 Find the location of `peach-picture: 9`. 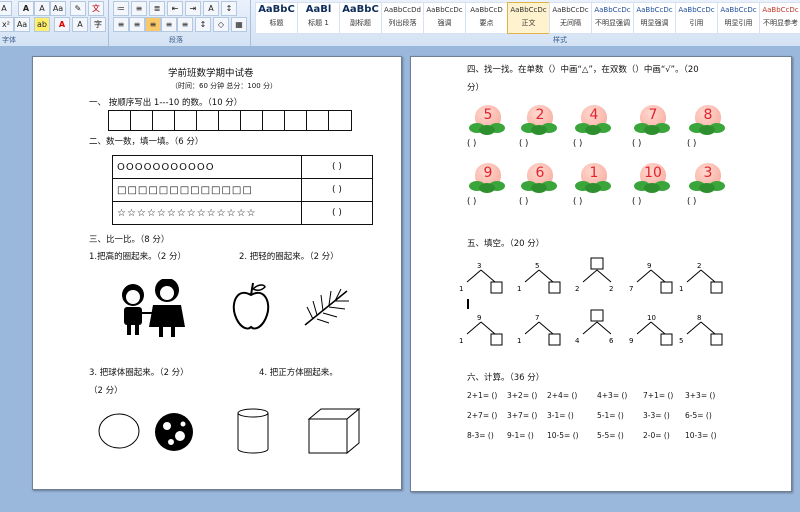

peach-picture: 9 is located at coordinates (488, 180).